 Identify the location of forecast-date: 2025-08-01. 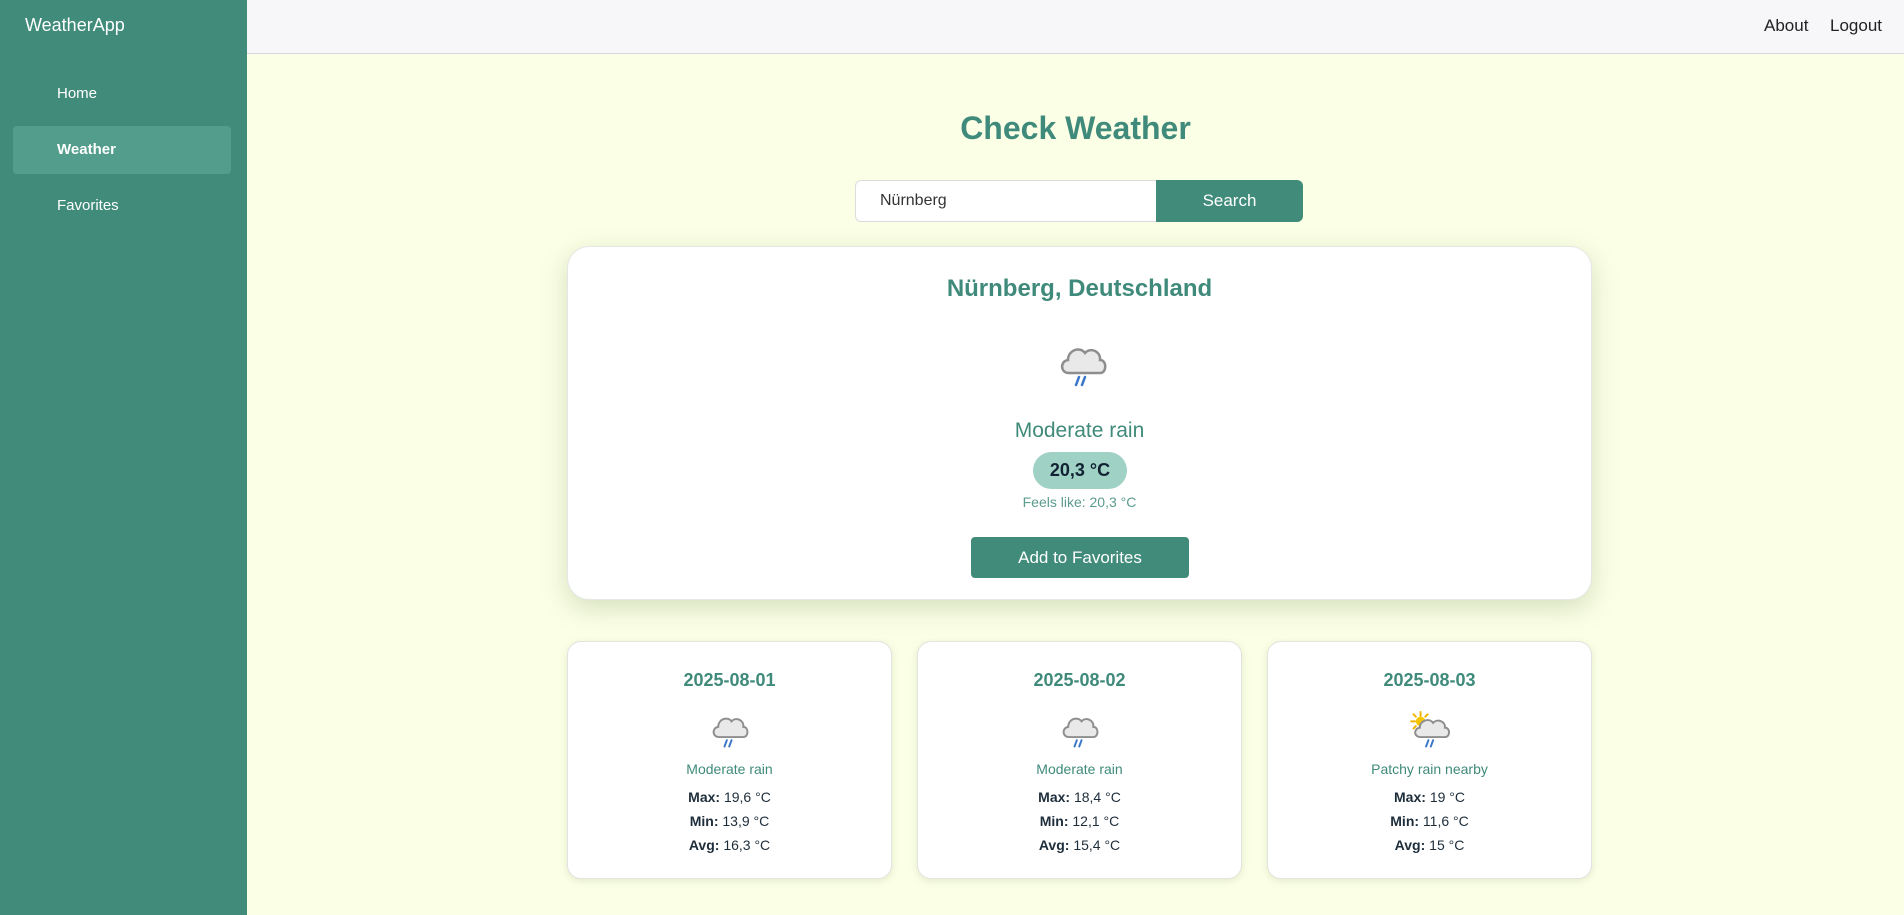
(729, 680).